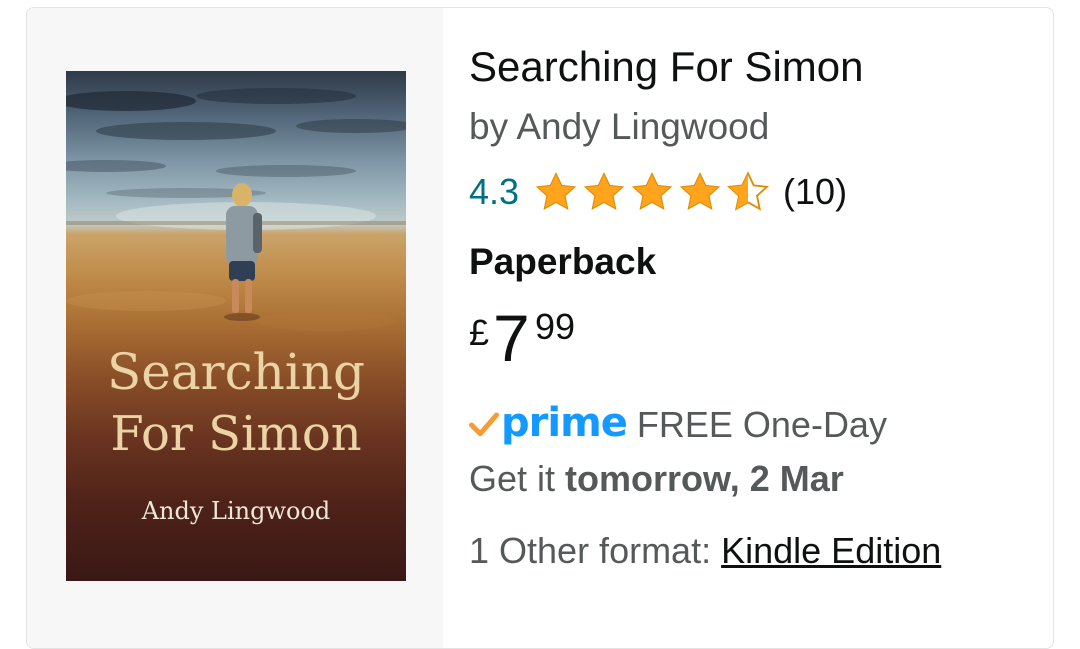 The image size is (1080, 649). I want to click on price-currency-symbol: £, so click(479, 332).